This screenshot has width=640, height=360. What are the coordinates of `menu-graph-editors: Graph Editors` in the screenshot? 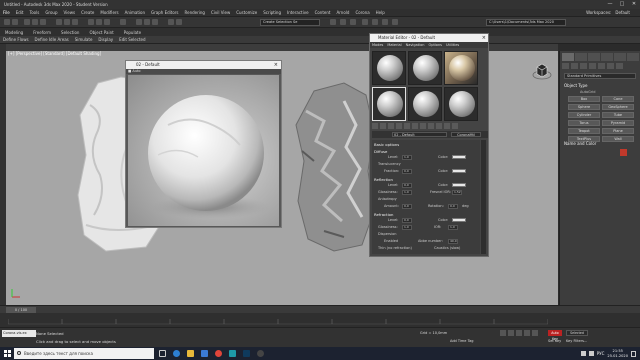 It's located at (164, 12).